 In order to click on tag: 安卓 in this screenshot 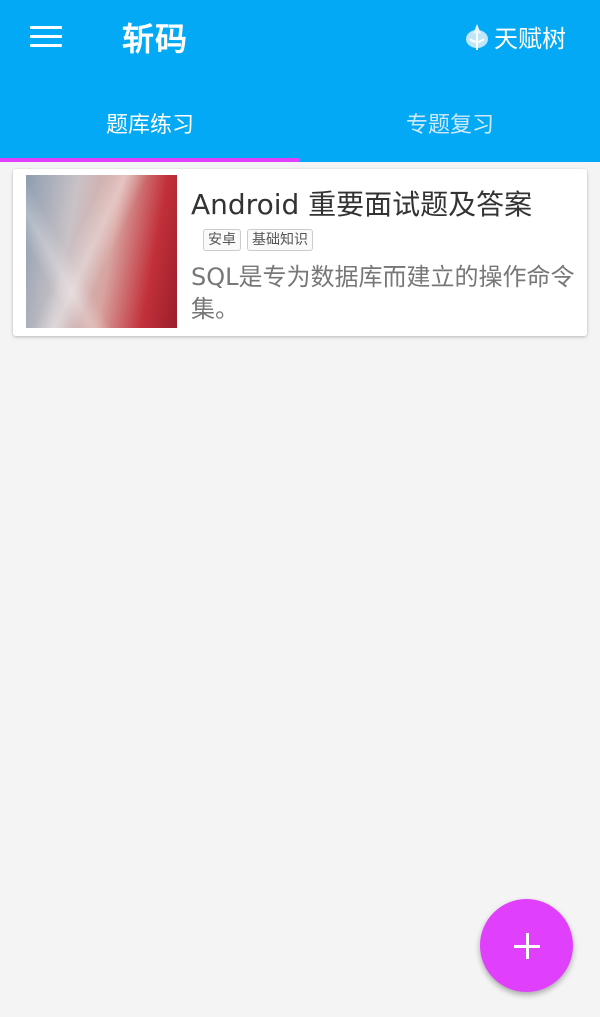, I will do `click(222, 240)`.